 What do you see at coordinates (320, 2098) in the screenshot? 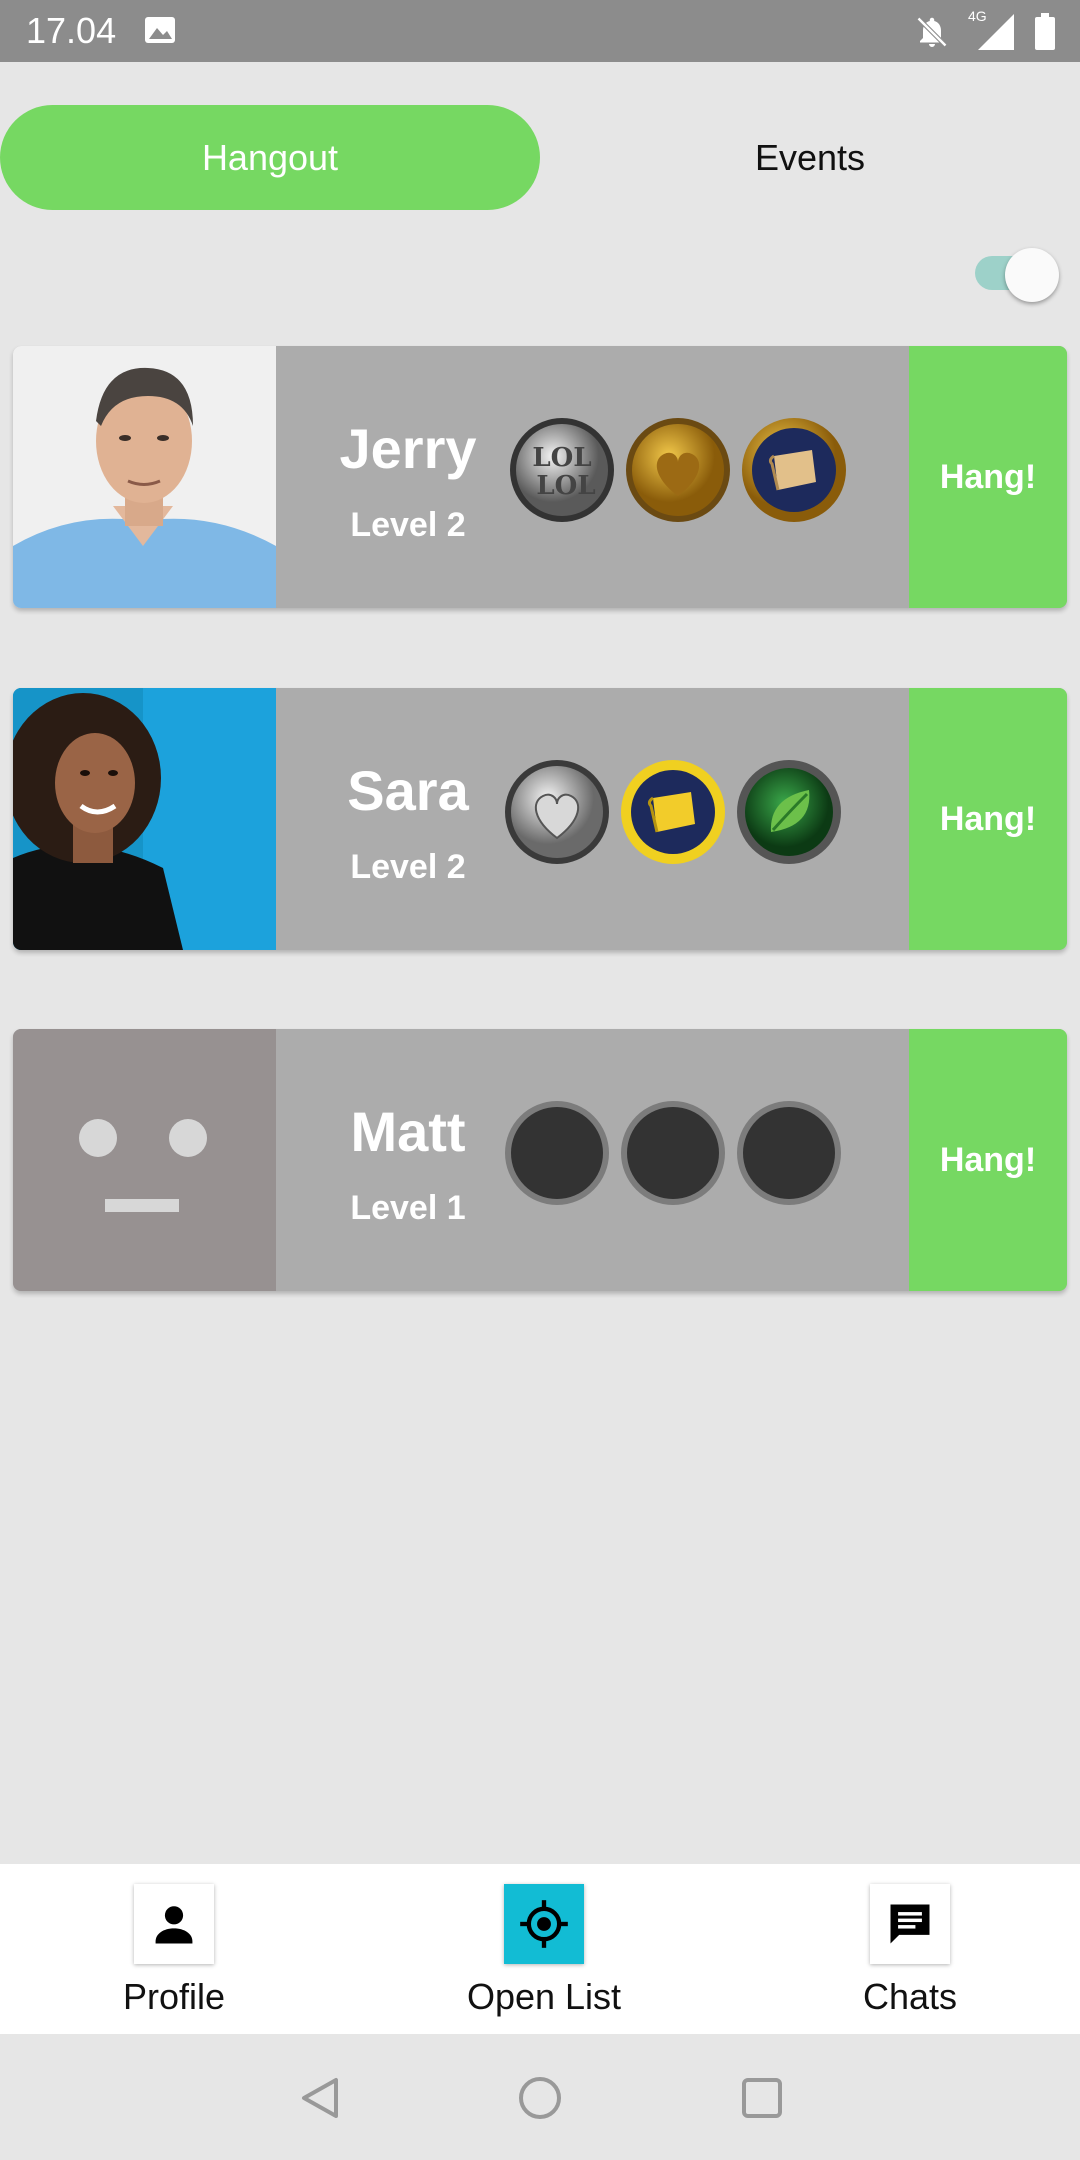
I see `back-icon` at bounding box center [320, 2098].